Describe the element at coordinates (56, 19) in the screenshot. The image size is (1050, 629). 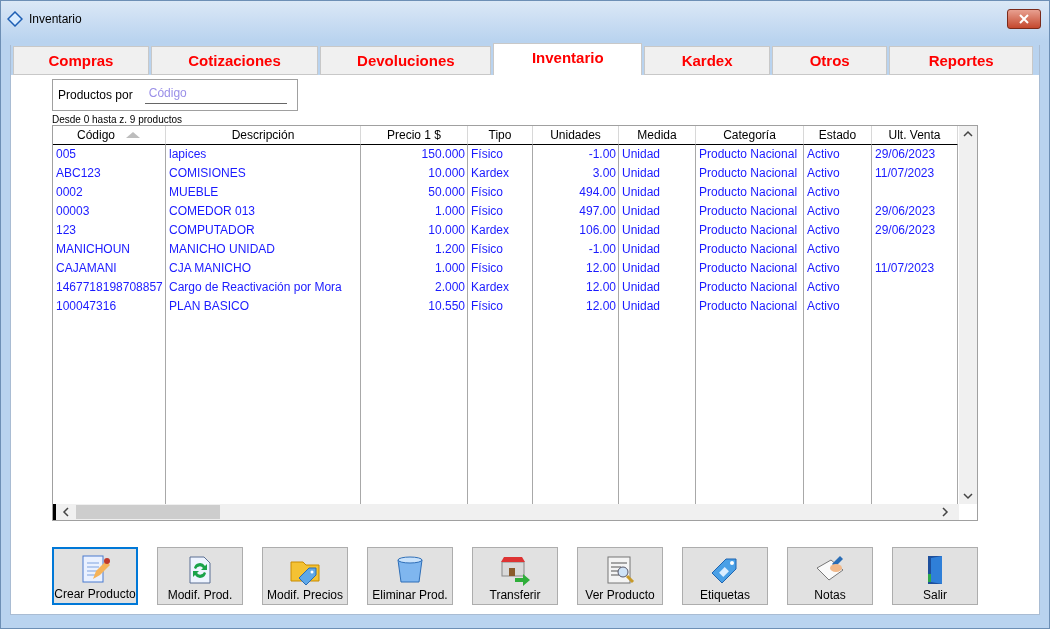
I see `window-title: Inventario` at that location.